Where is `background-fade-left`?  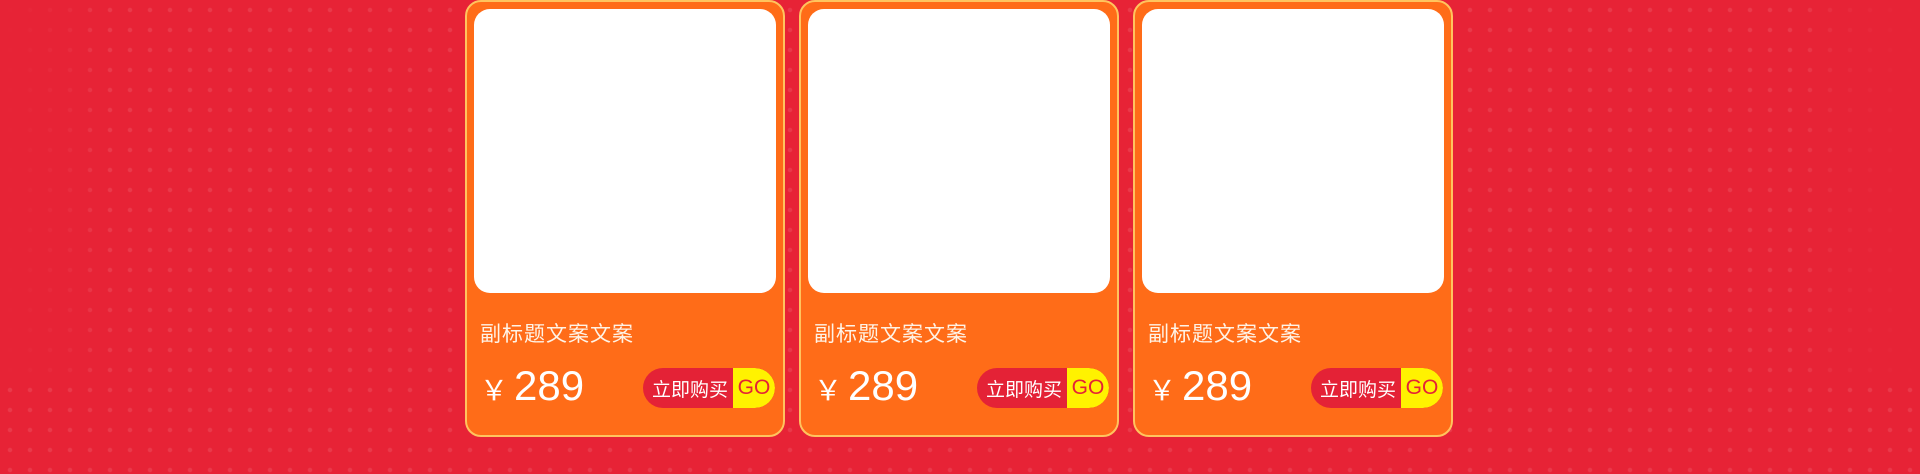
background-fade-left is located at coordinates (50, 190).